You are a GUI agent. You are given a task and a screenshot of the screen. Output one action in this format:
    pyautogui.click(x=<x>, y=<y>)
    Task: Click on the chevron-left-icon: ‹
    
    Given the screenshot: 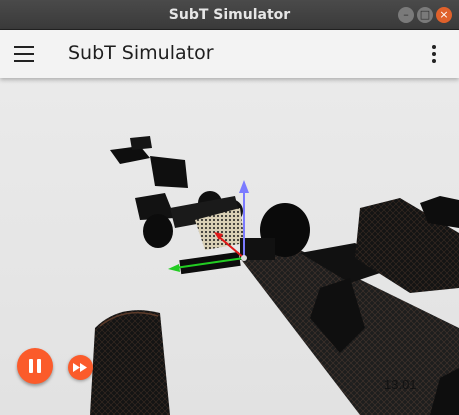 What is the action you would take?
    pyautogui.click(x=352, y=383)
    